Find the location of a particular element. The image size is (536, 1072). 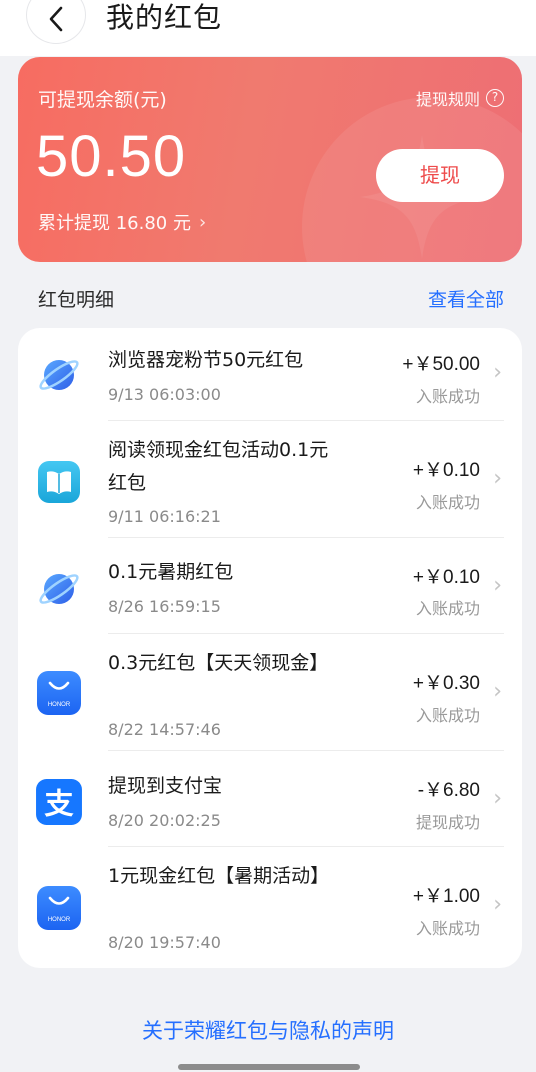

transaction-title: 提现到支付宝 is located at coordinates (165, 786).